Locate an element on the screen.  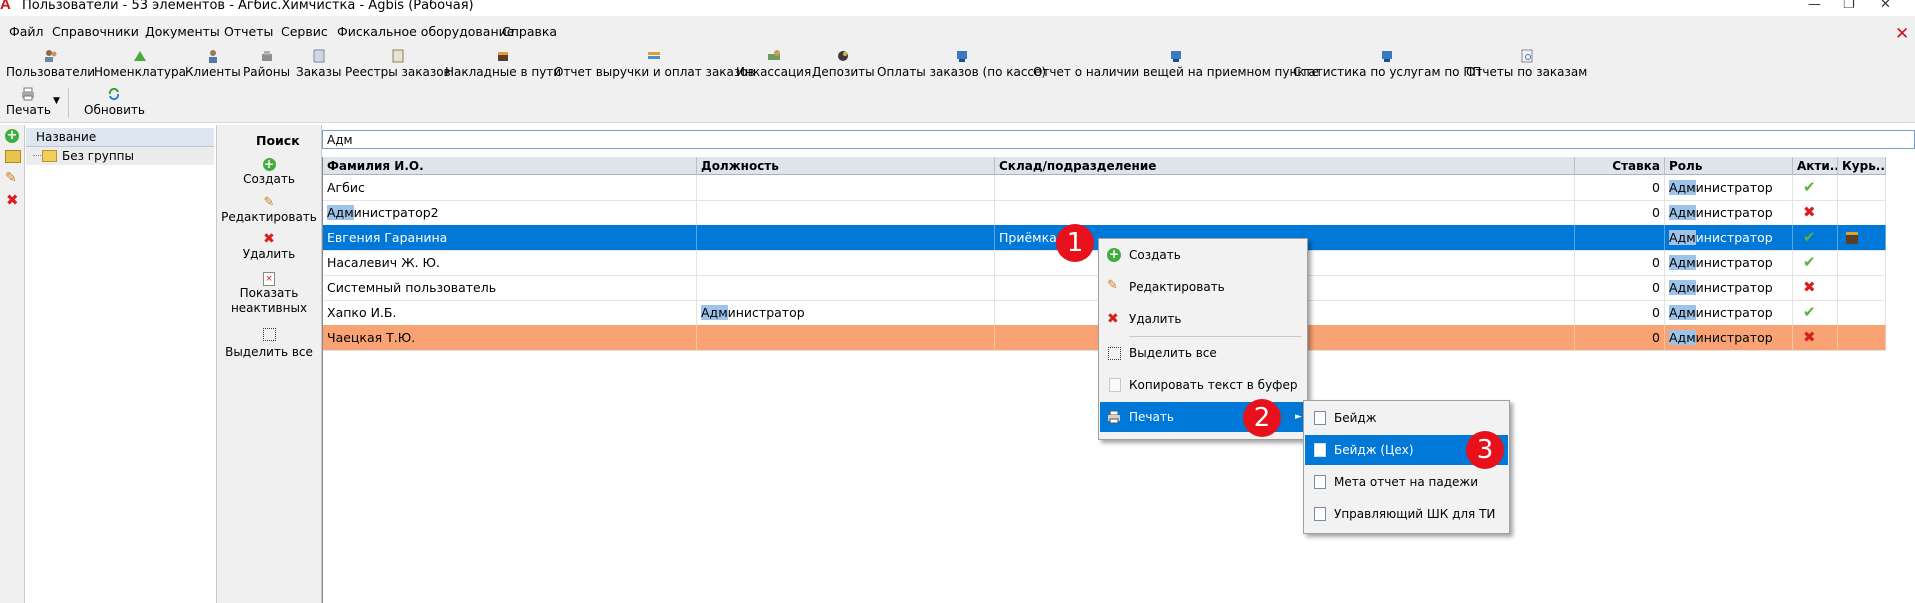
context-menu-edit: ✎ Редактировать is located at coordinates (1203, 287).